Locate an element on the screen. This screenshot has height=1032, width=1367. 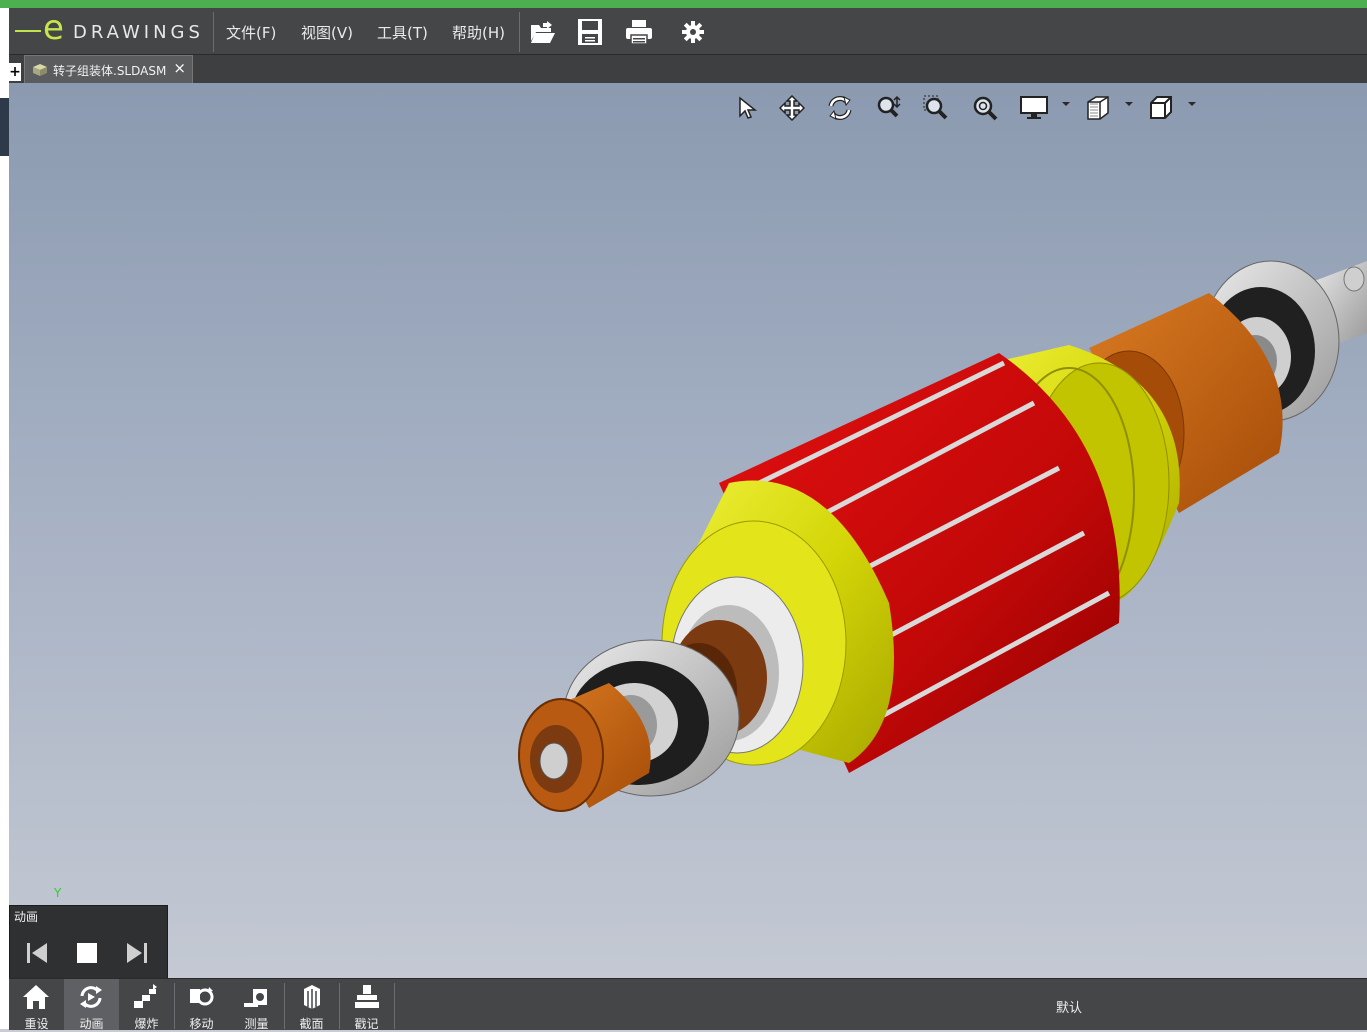
left-edge-dark is located at coordinates (4, 127).